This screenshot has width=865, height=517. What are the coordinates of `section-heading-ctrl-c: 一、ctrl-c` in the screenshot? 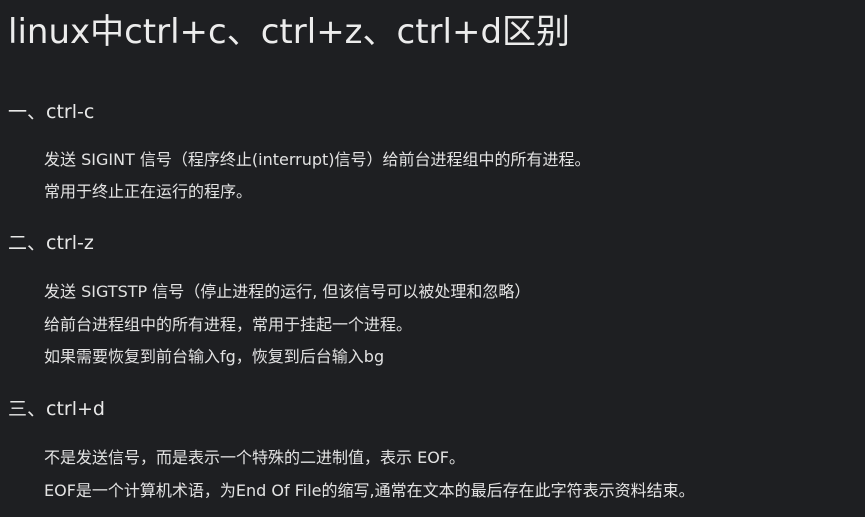 It's located at (51, 112).